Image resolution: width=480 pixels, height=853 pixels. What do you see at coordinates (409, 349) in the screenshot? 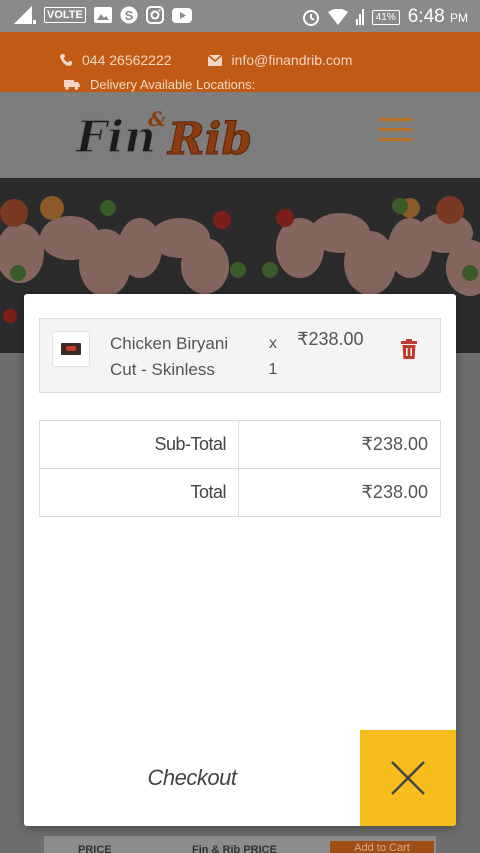
I see `trash-icon` at bounding box center [409, 349].